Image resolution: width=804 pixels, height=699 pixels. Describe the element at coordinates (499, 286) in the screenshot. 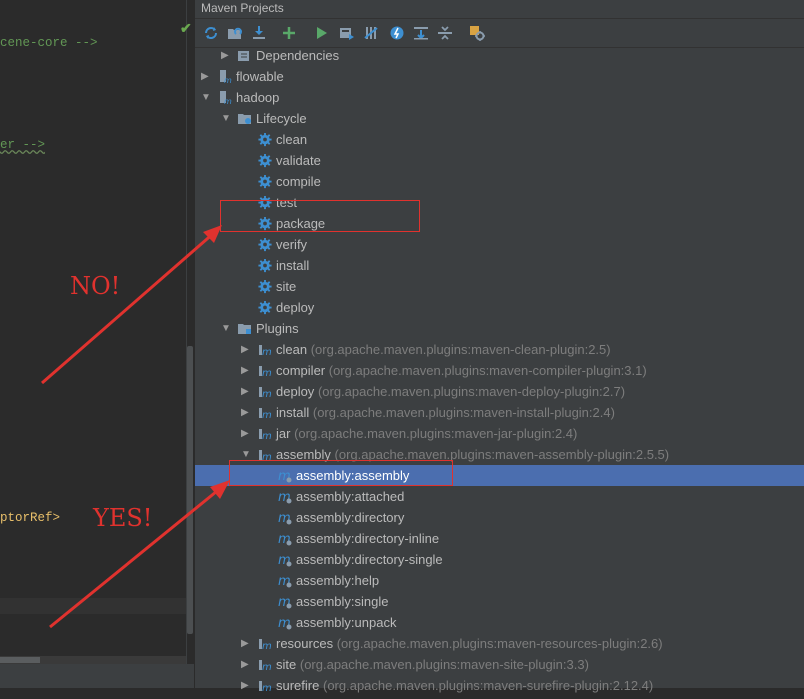

I see `lifecycle-item-site: site` at that location.